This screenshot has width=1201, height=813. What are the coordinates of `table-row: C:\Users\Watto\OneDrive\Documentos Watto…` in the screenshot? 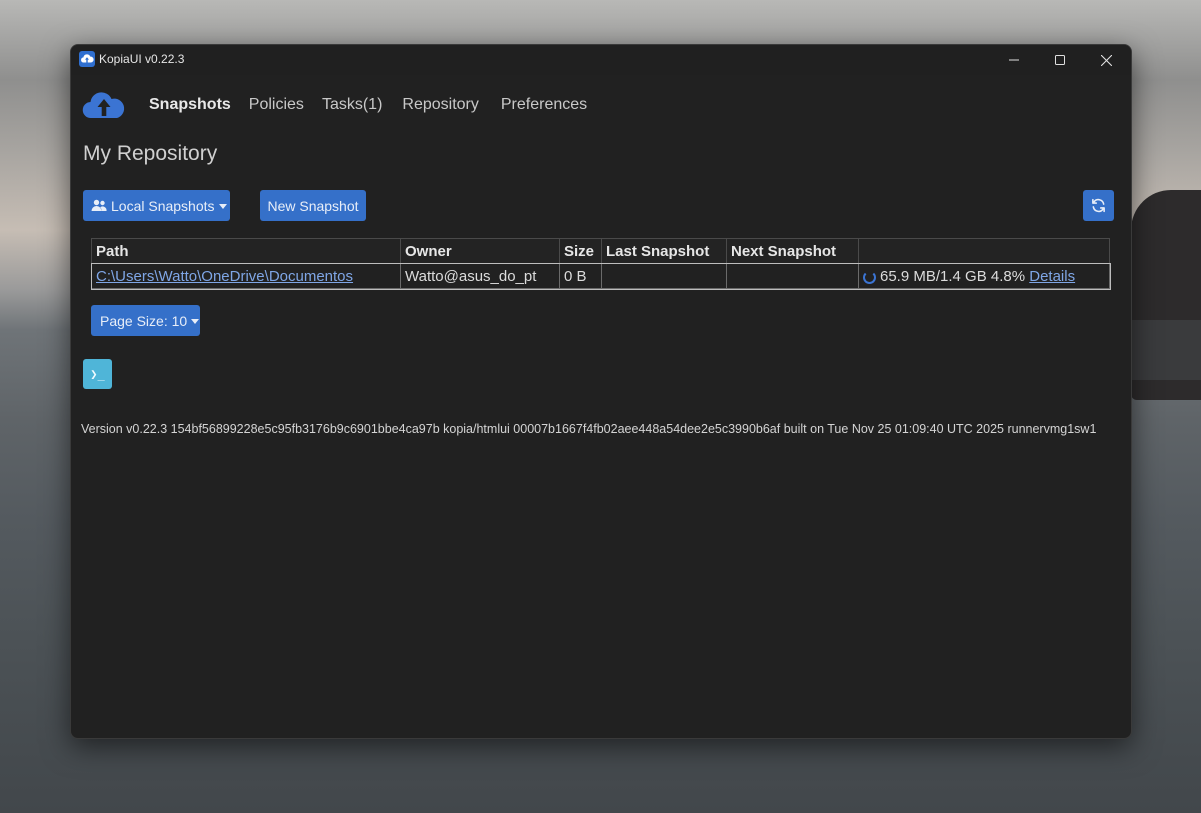 It's located at (600, 276).